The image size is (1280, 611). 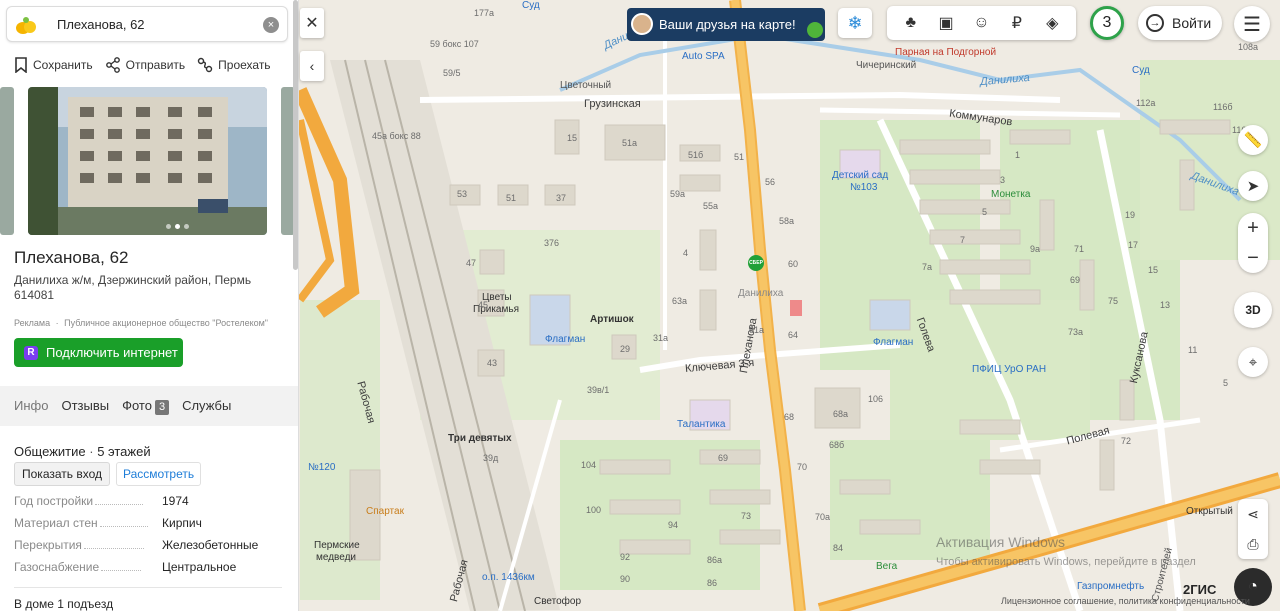 What do you see at coordinates (876, 399) in the screenshot?
I see `house-number: 106` at bounding box center [876, 399].